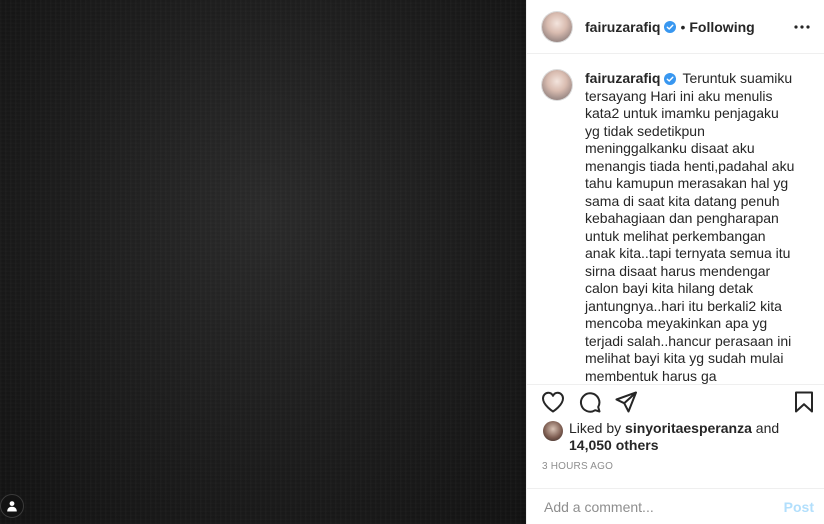 Image resolution: width=824 pixels, height=524 pixels. What do you see at coordinates (767, 428) in the screenshot?
I see `likes-joiner: and` at bounding box center [767, 428].